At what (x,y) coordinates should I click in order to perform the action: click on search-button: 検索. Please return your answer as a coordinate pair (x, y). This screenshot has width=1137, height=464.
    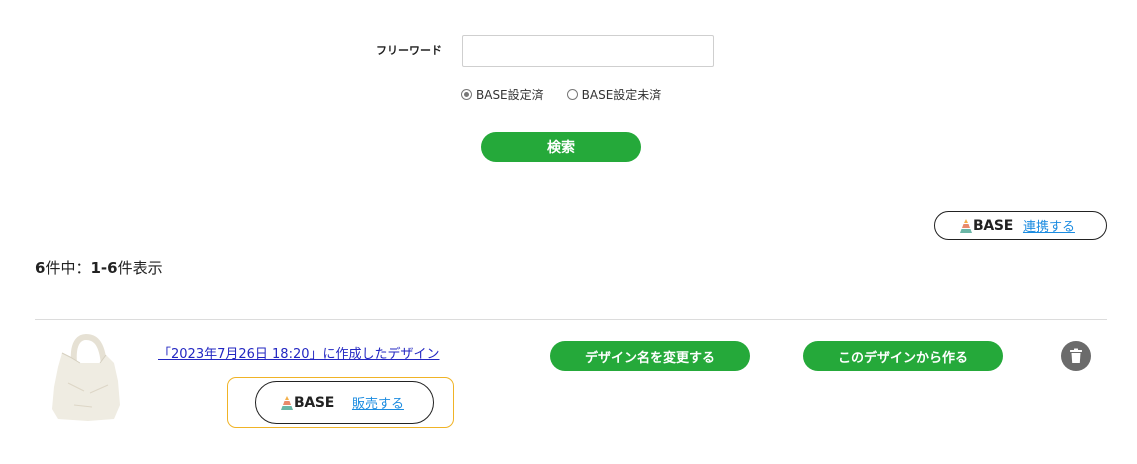
    Looking at the image, I should click on (561, 147).